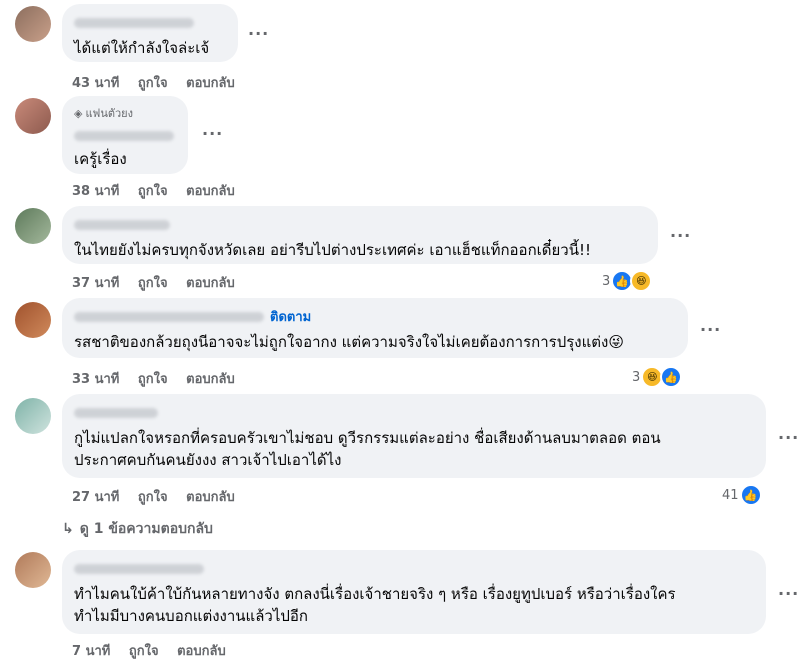 This screenshot has height=661, width=800. I want to click on reaction-count: 41, so click(730, 495).